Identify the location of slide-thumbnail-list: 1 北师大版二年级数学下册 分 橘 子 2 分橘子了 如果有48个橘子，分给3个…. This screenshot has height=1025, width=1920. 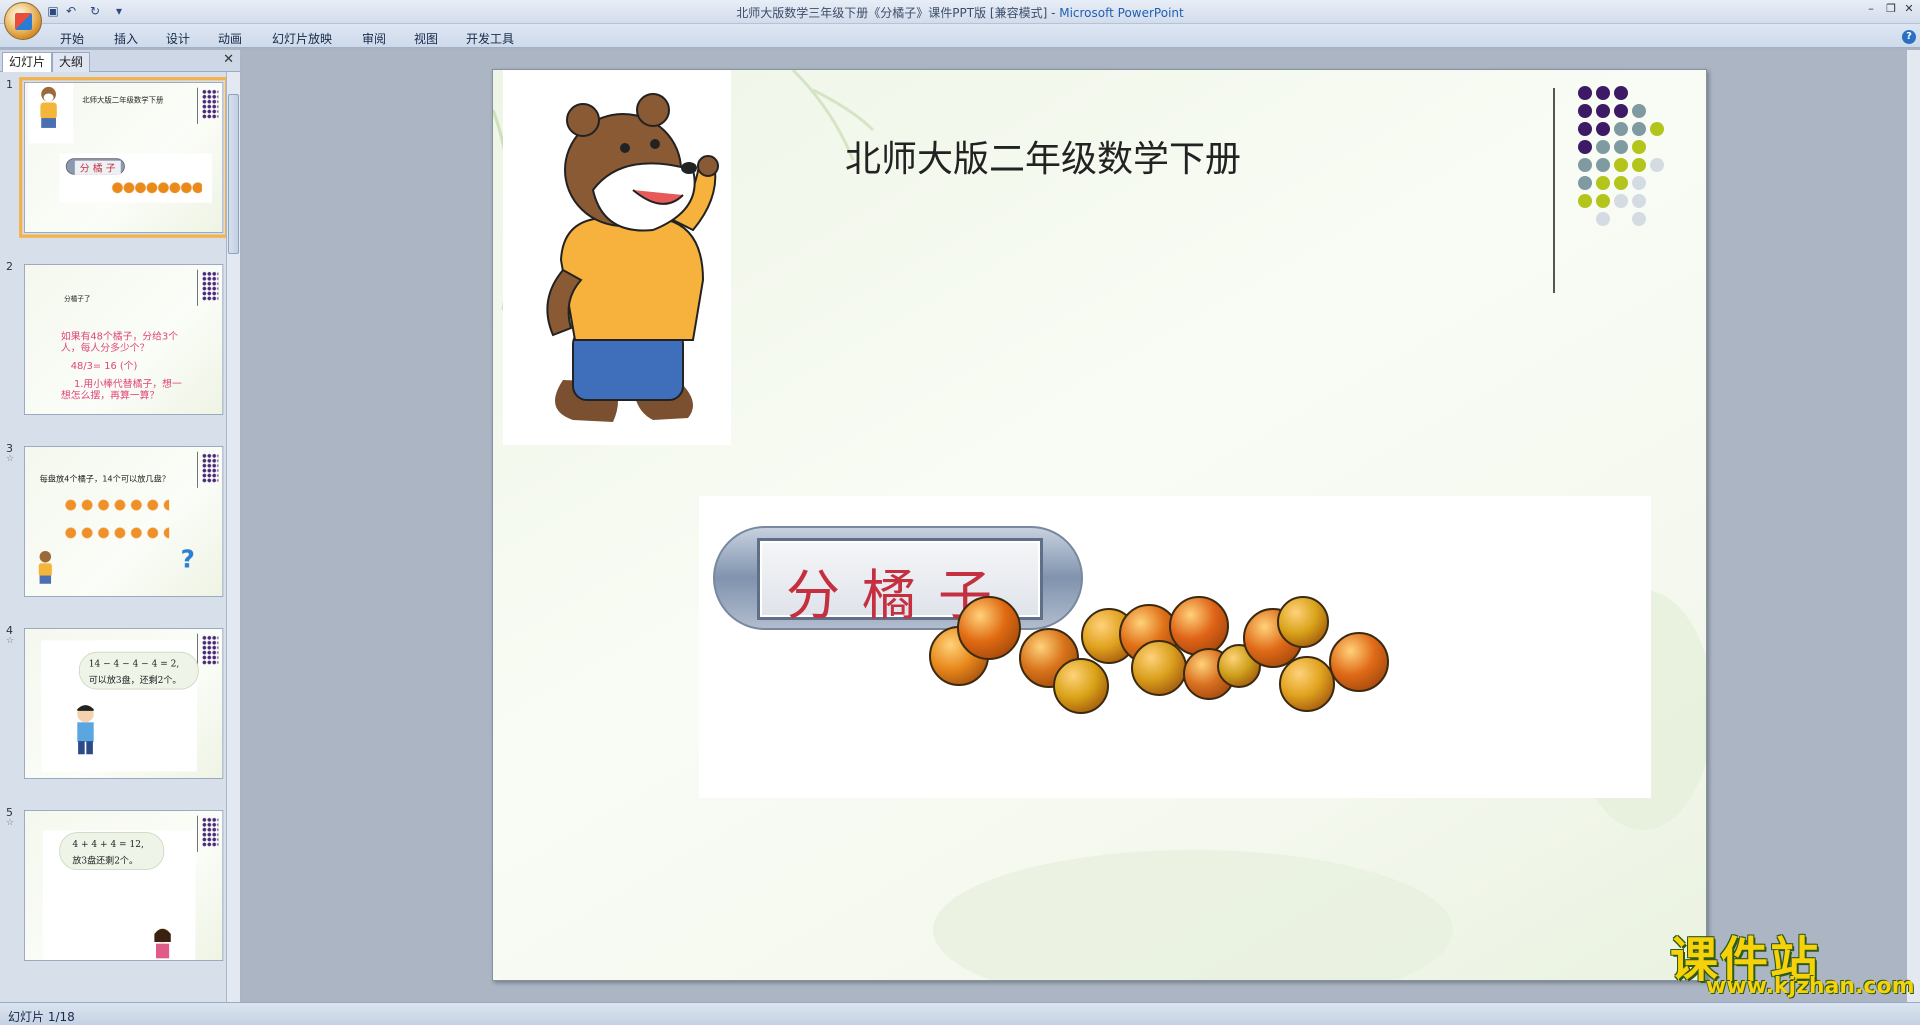
(113, 537).